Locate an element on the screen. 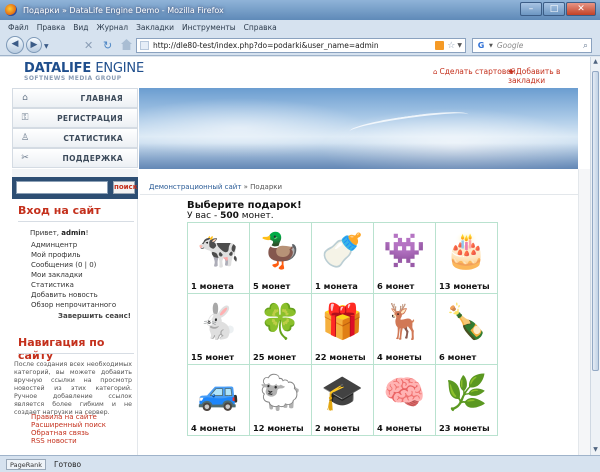 This screenshot has height=472, width=600. gift-card: 🍼 1 монета is located at coordinates (342, 258).